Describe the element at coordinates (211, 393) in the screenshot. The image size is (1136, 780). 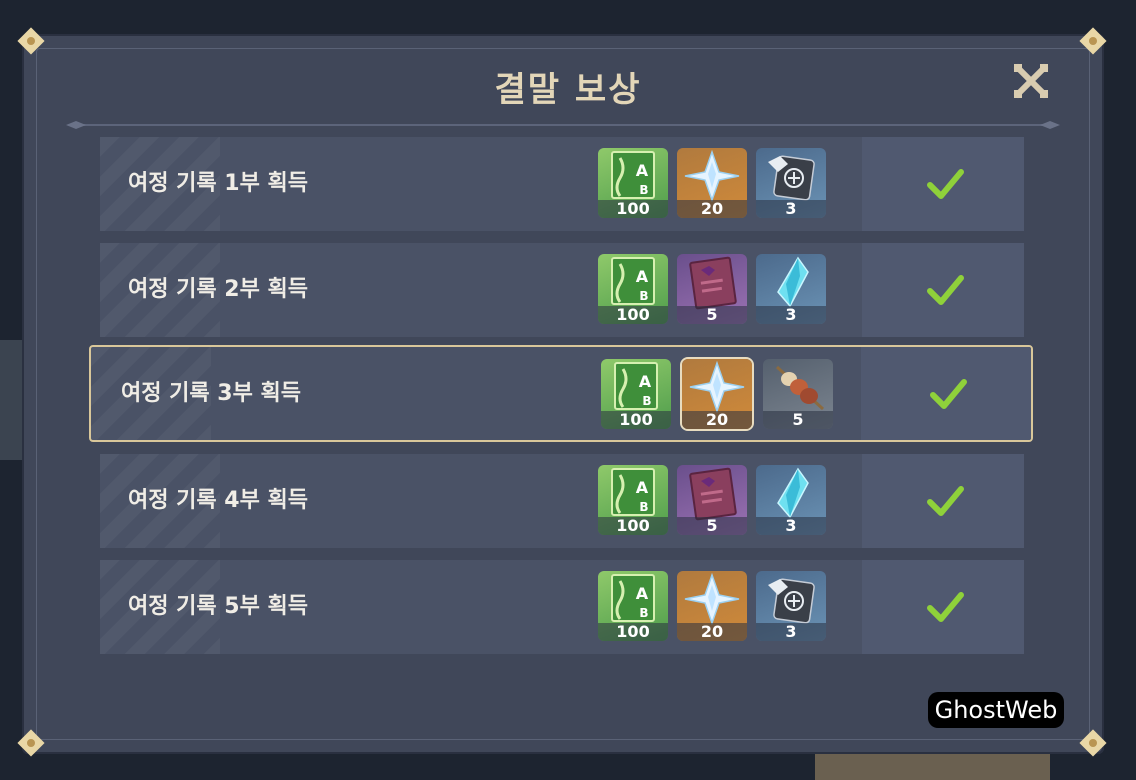
I see `row-label: 여정 기록 3부 획득` at that location.